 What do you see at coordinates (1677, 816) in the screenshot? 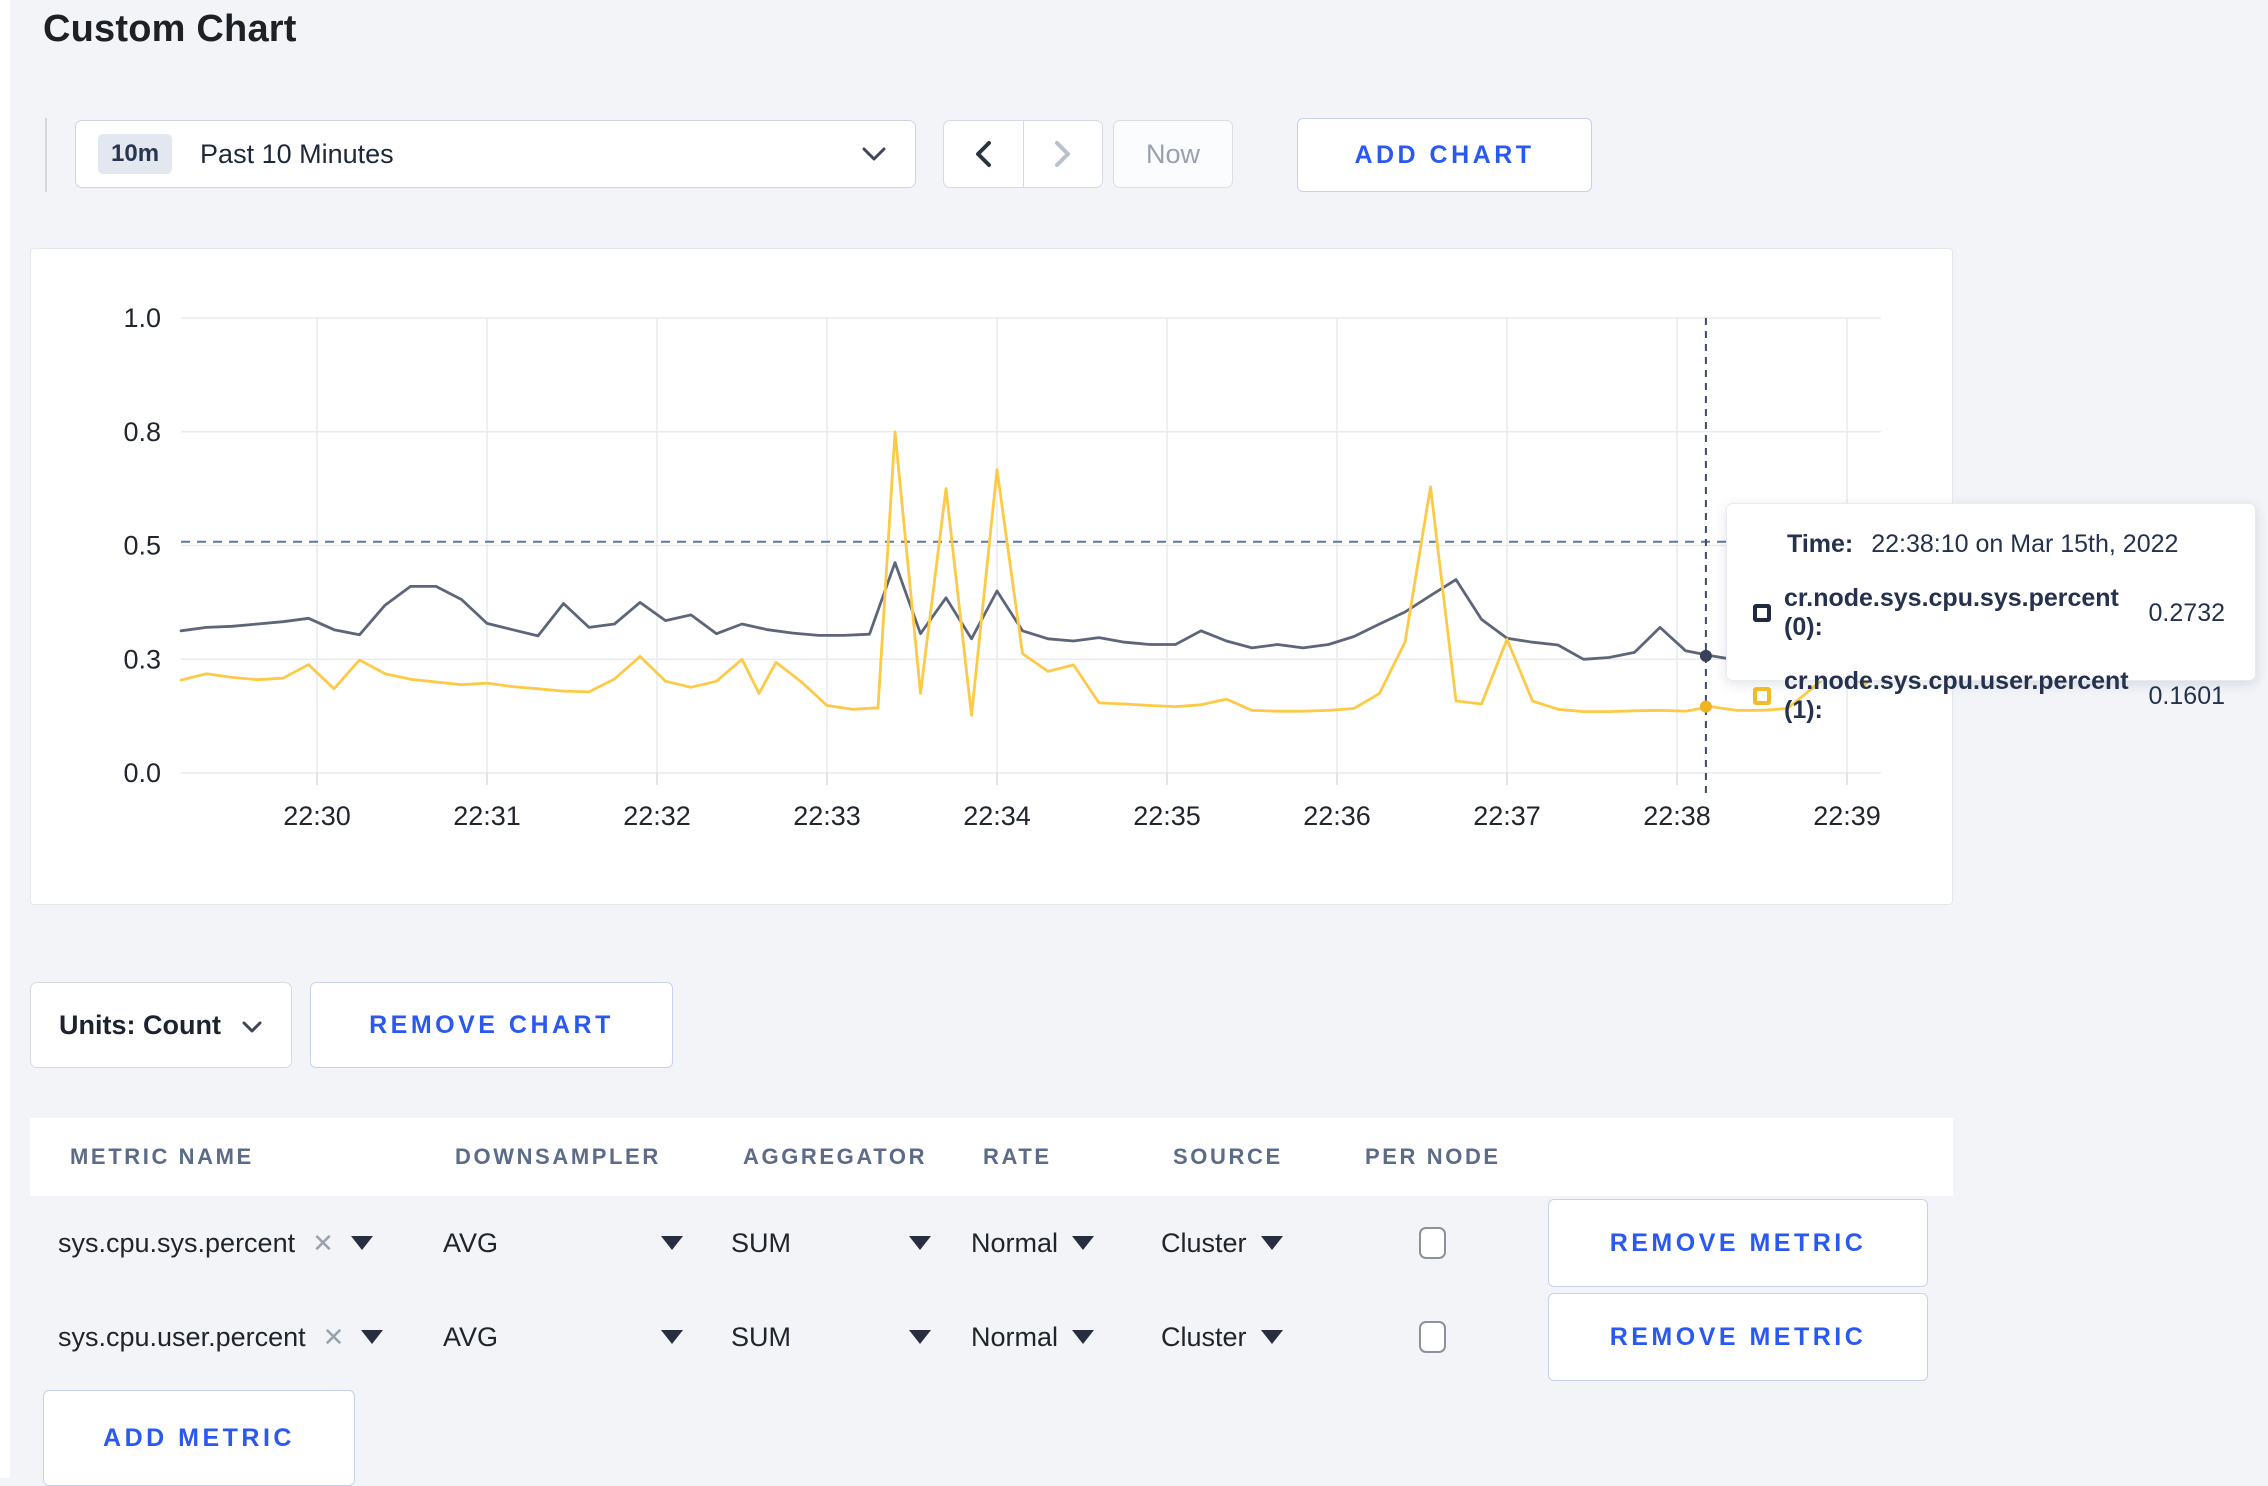
I see `x-axis-tick-label: 22:38` at bounding box center [1677, 816].